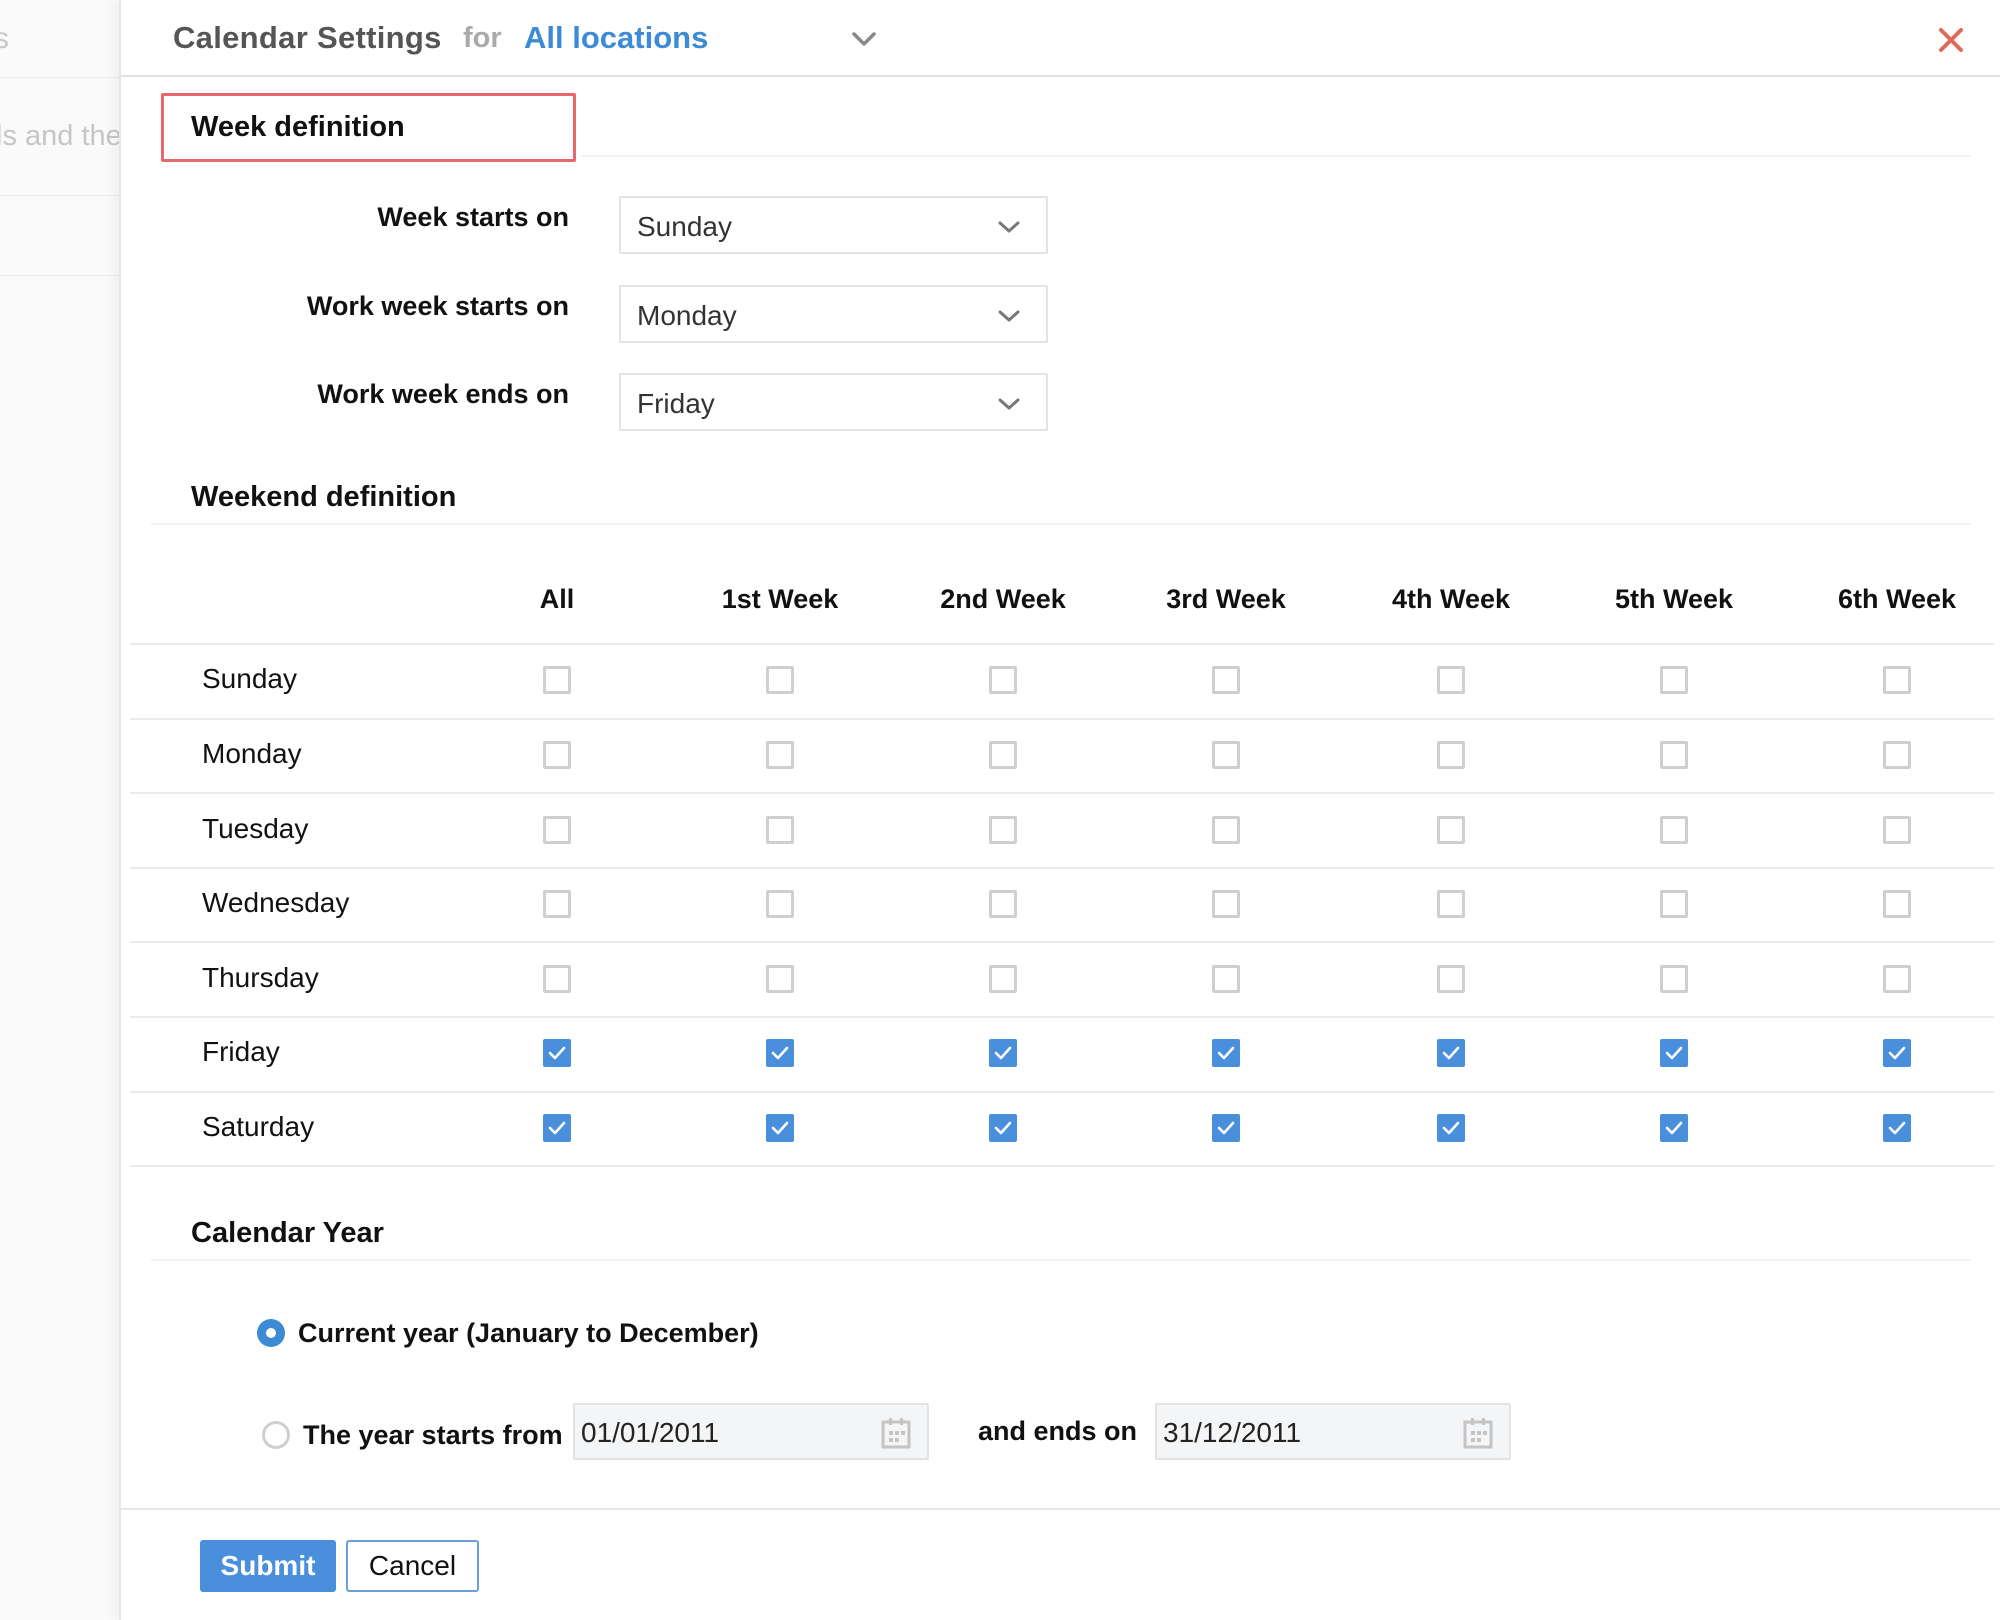 The height and width of the screenshot is (1620, 2000). Describe the element at coordinates (557, 680) in the screenshot. I see `weekend-checkbox-sunday-all` at that location.